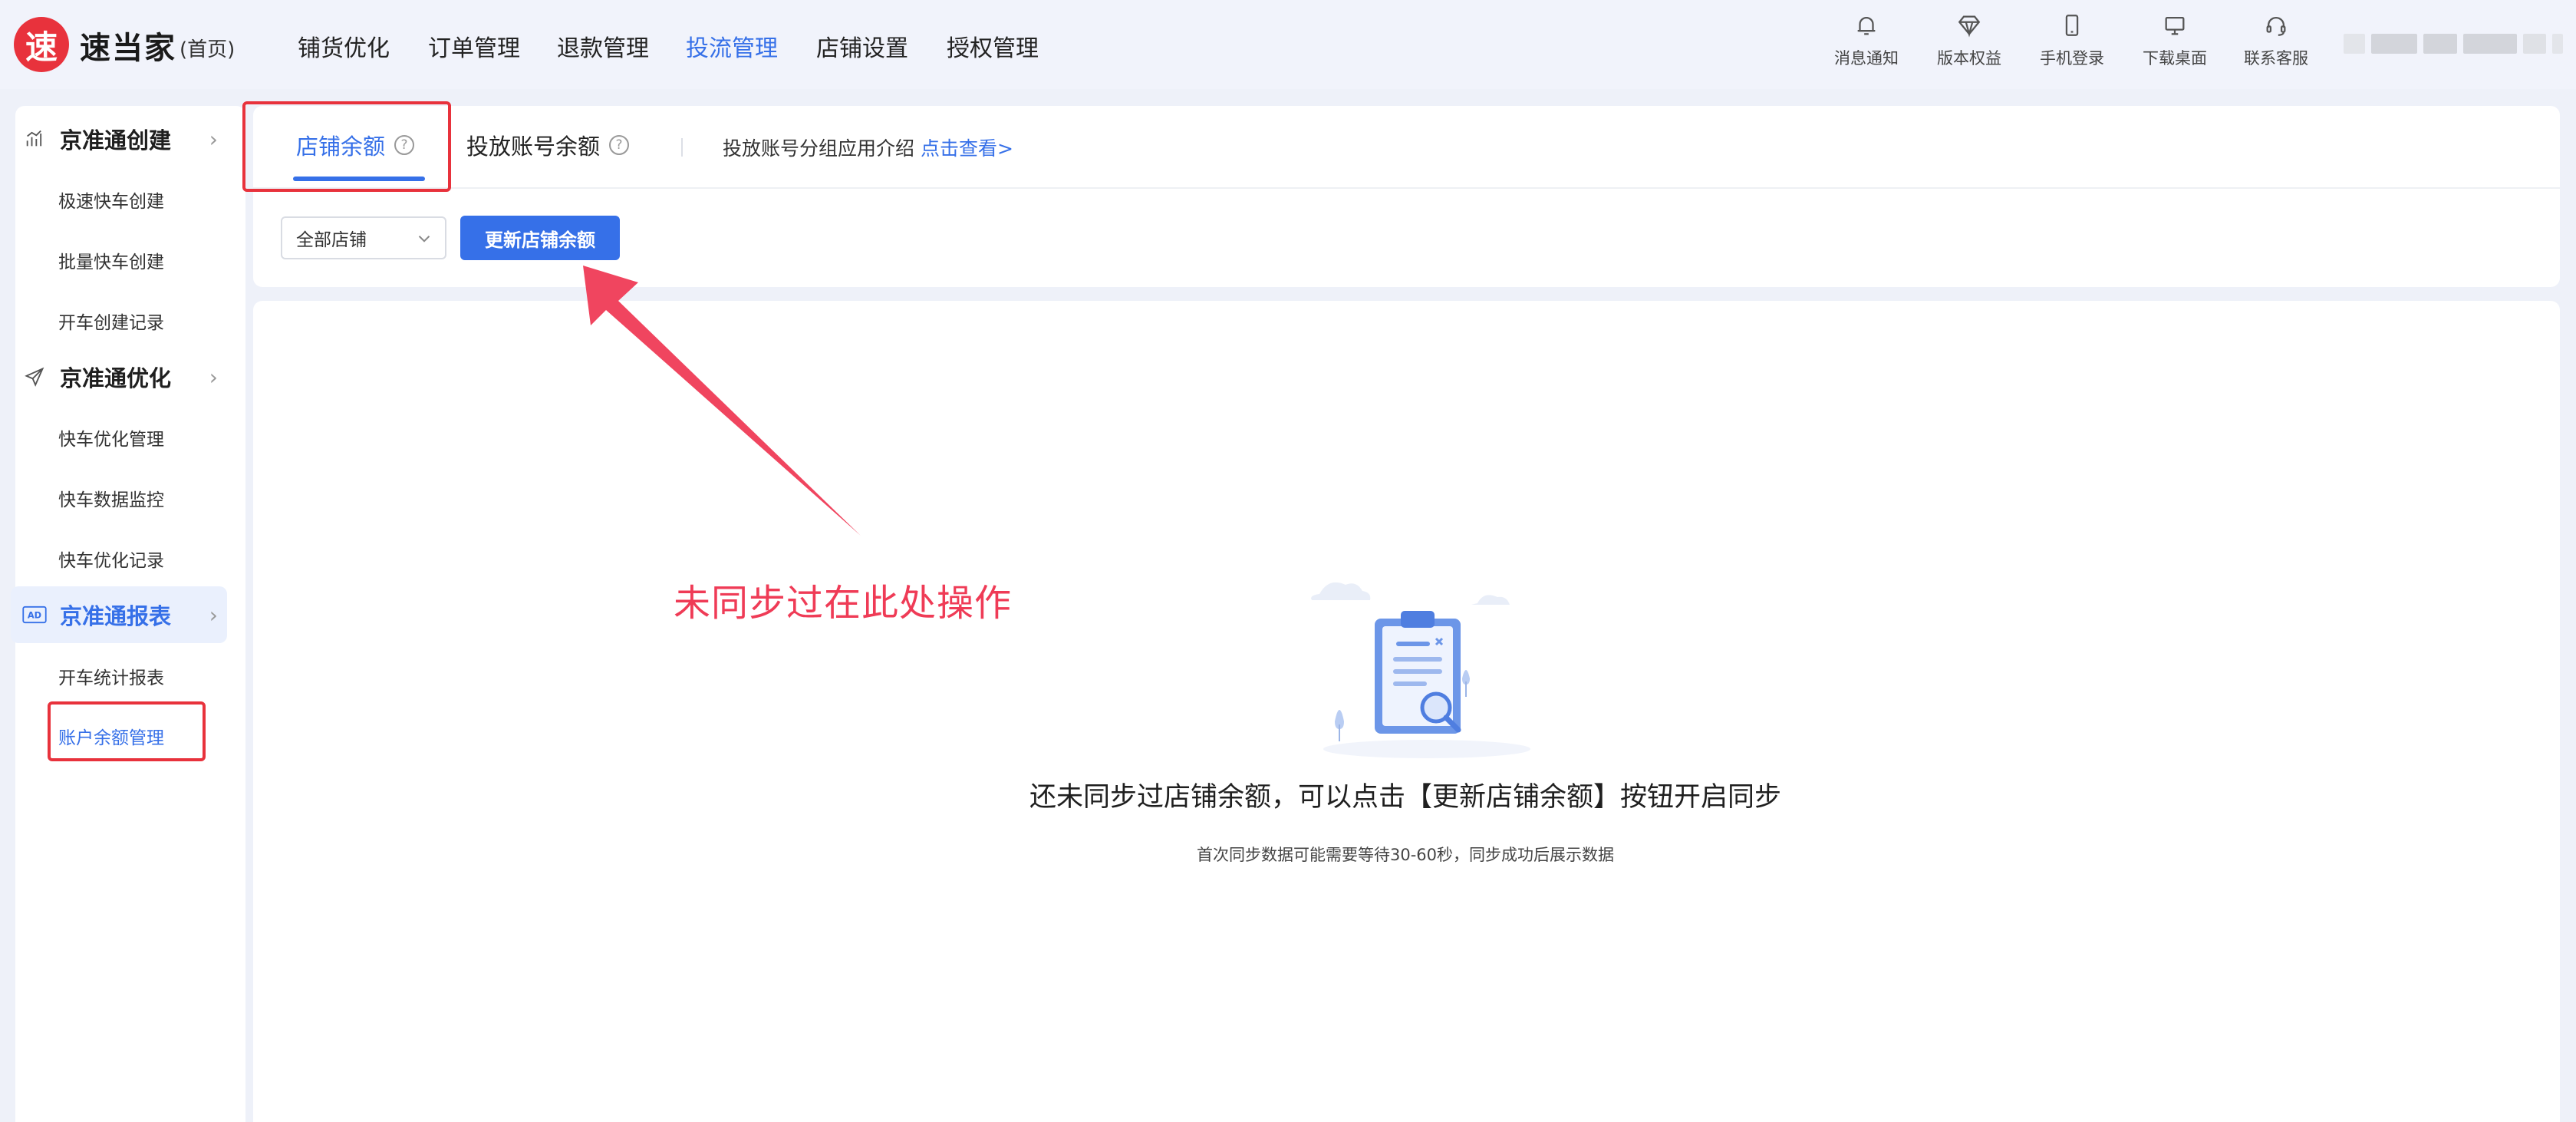 The width and height of the screenshot is (2576, 1122). Describe the element at coordinates (111, 559) in the screenshot. I see `sidebar-item-optimize-records: 快车优化记录` at that location.